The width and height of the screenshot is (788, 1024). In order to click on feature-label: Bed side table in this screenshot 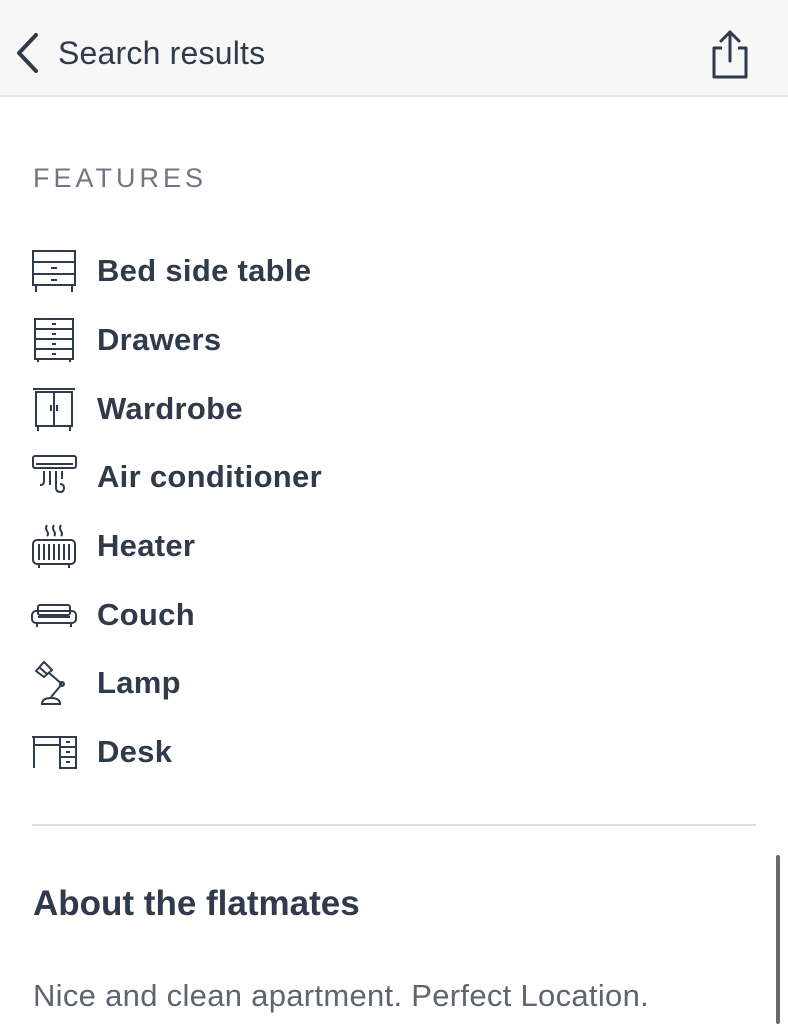, I will do `click(204, 271)`.